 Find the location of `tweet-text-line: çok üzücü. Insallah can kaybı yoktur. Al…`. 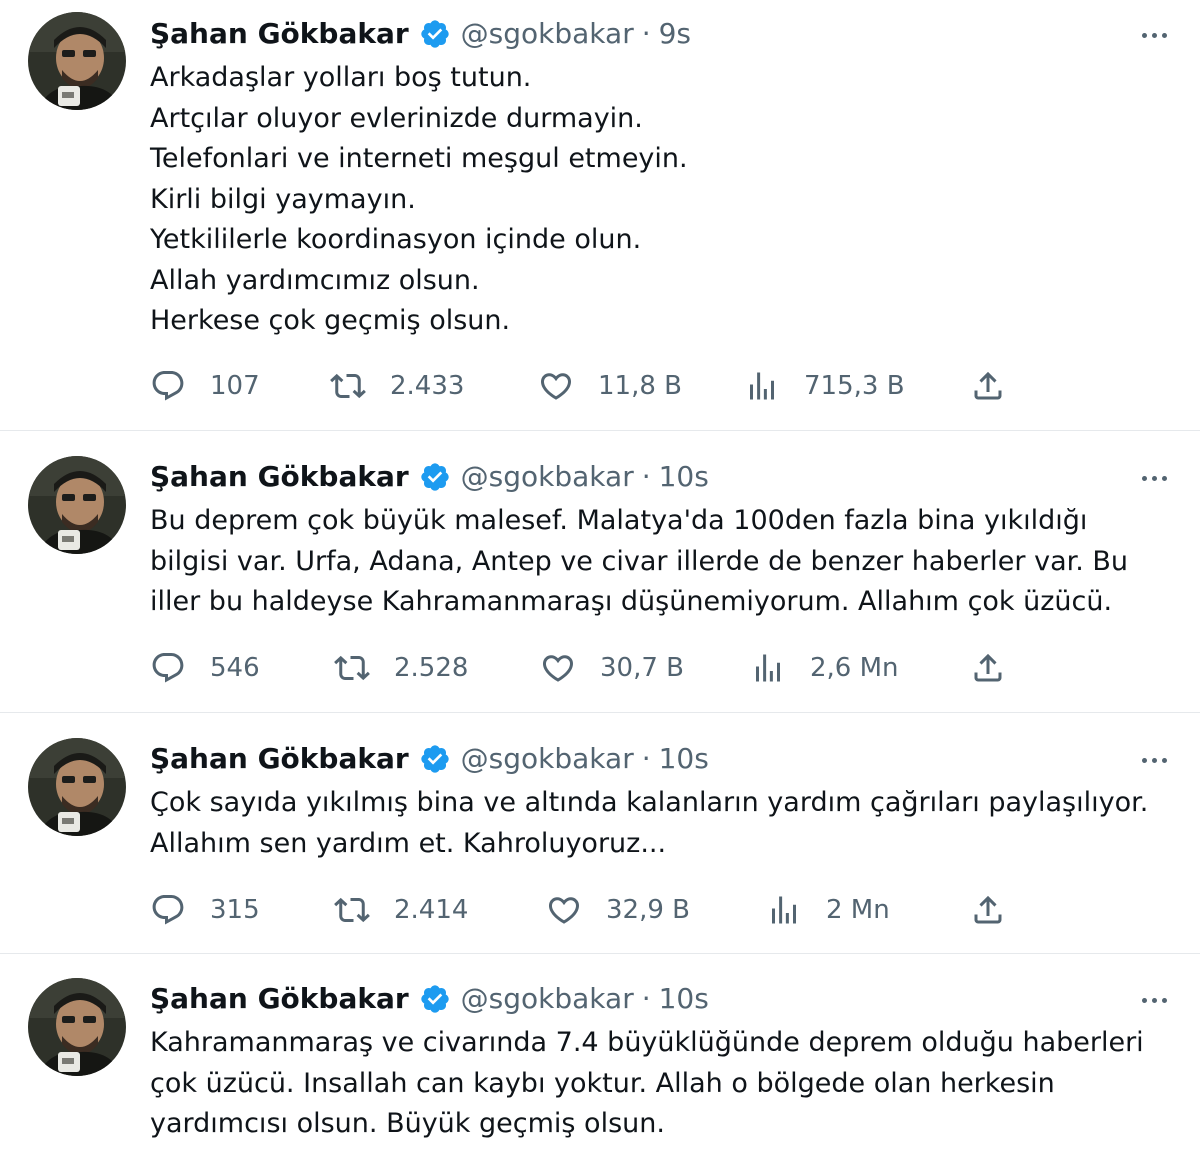

tweet-text-line: çok üzücü. Insallah can kaybı yoktur. Al… is located at coordinates (602, 1083).